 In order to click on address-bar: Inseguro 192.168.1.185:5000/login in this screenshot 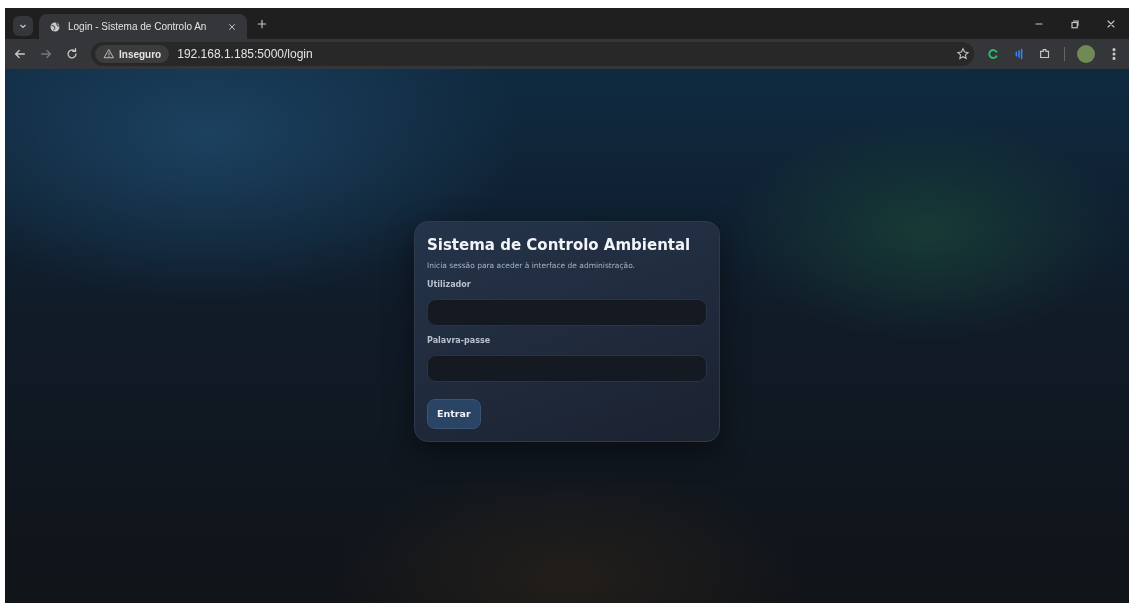, I will do `click(532, 54)`.